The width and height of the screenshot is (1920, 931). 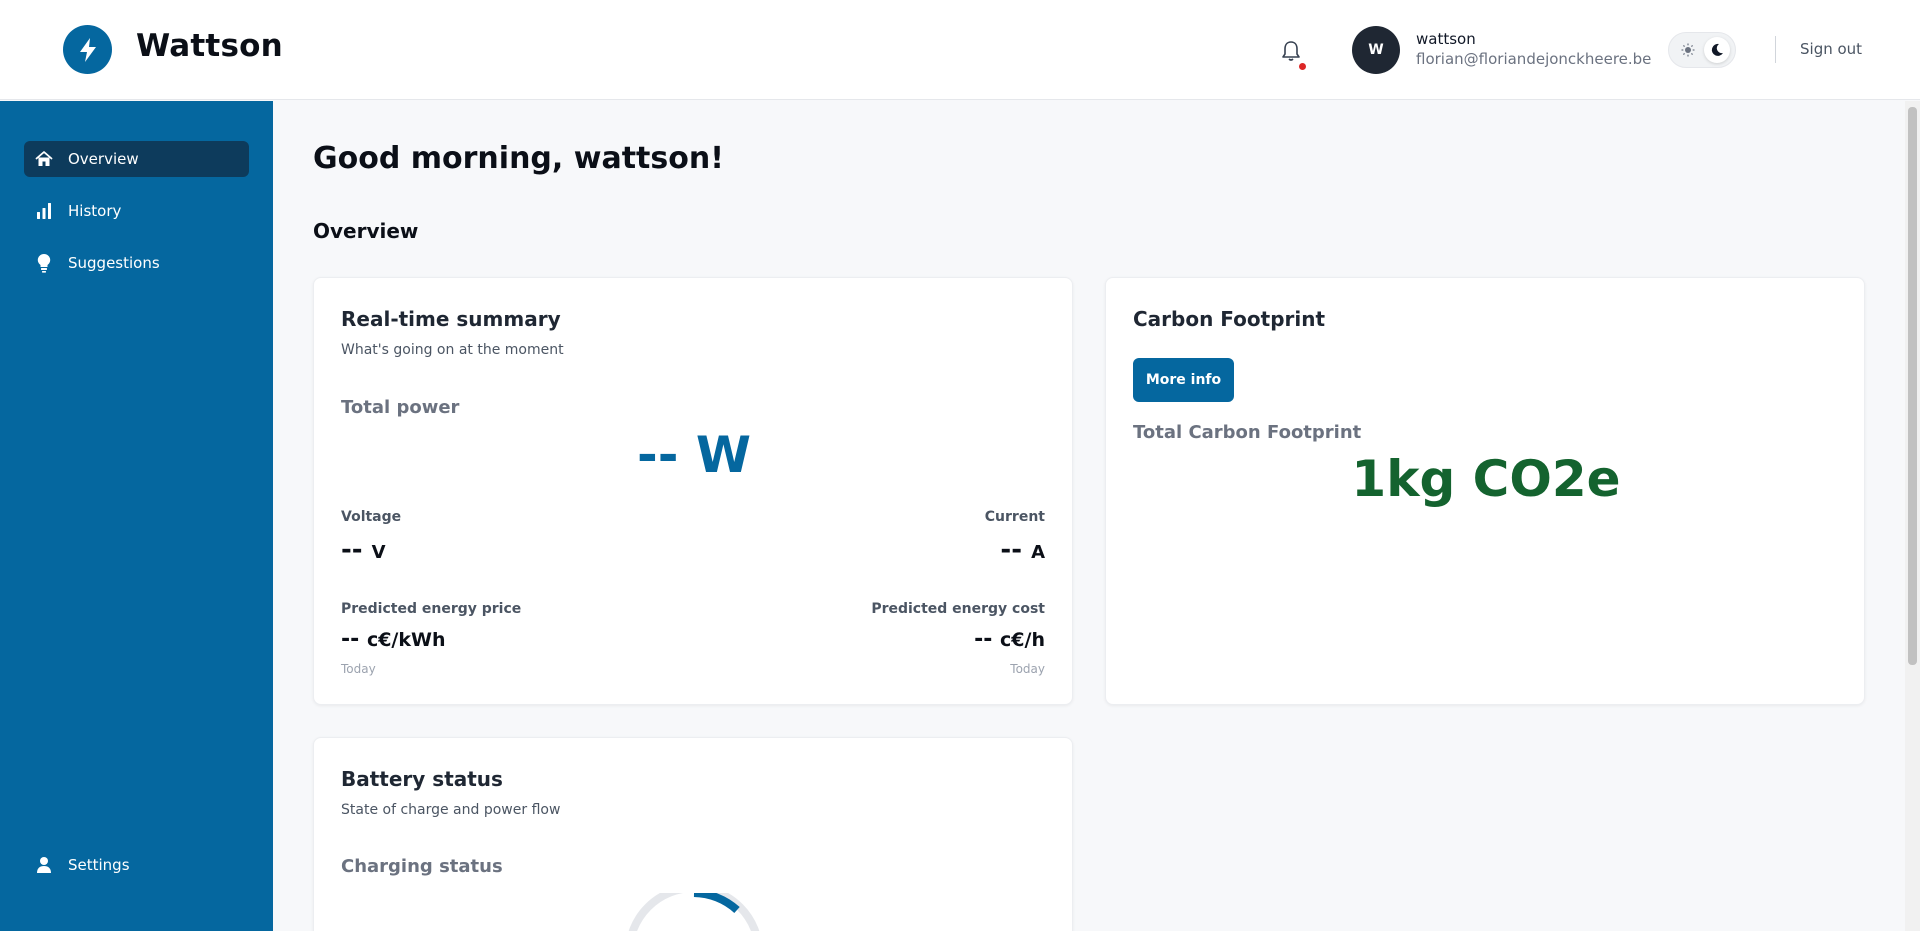 I want to click on sidebar-item-history: History, so click(x=136, y=211).